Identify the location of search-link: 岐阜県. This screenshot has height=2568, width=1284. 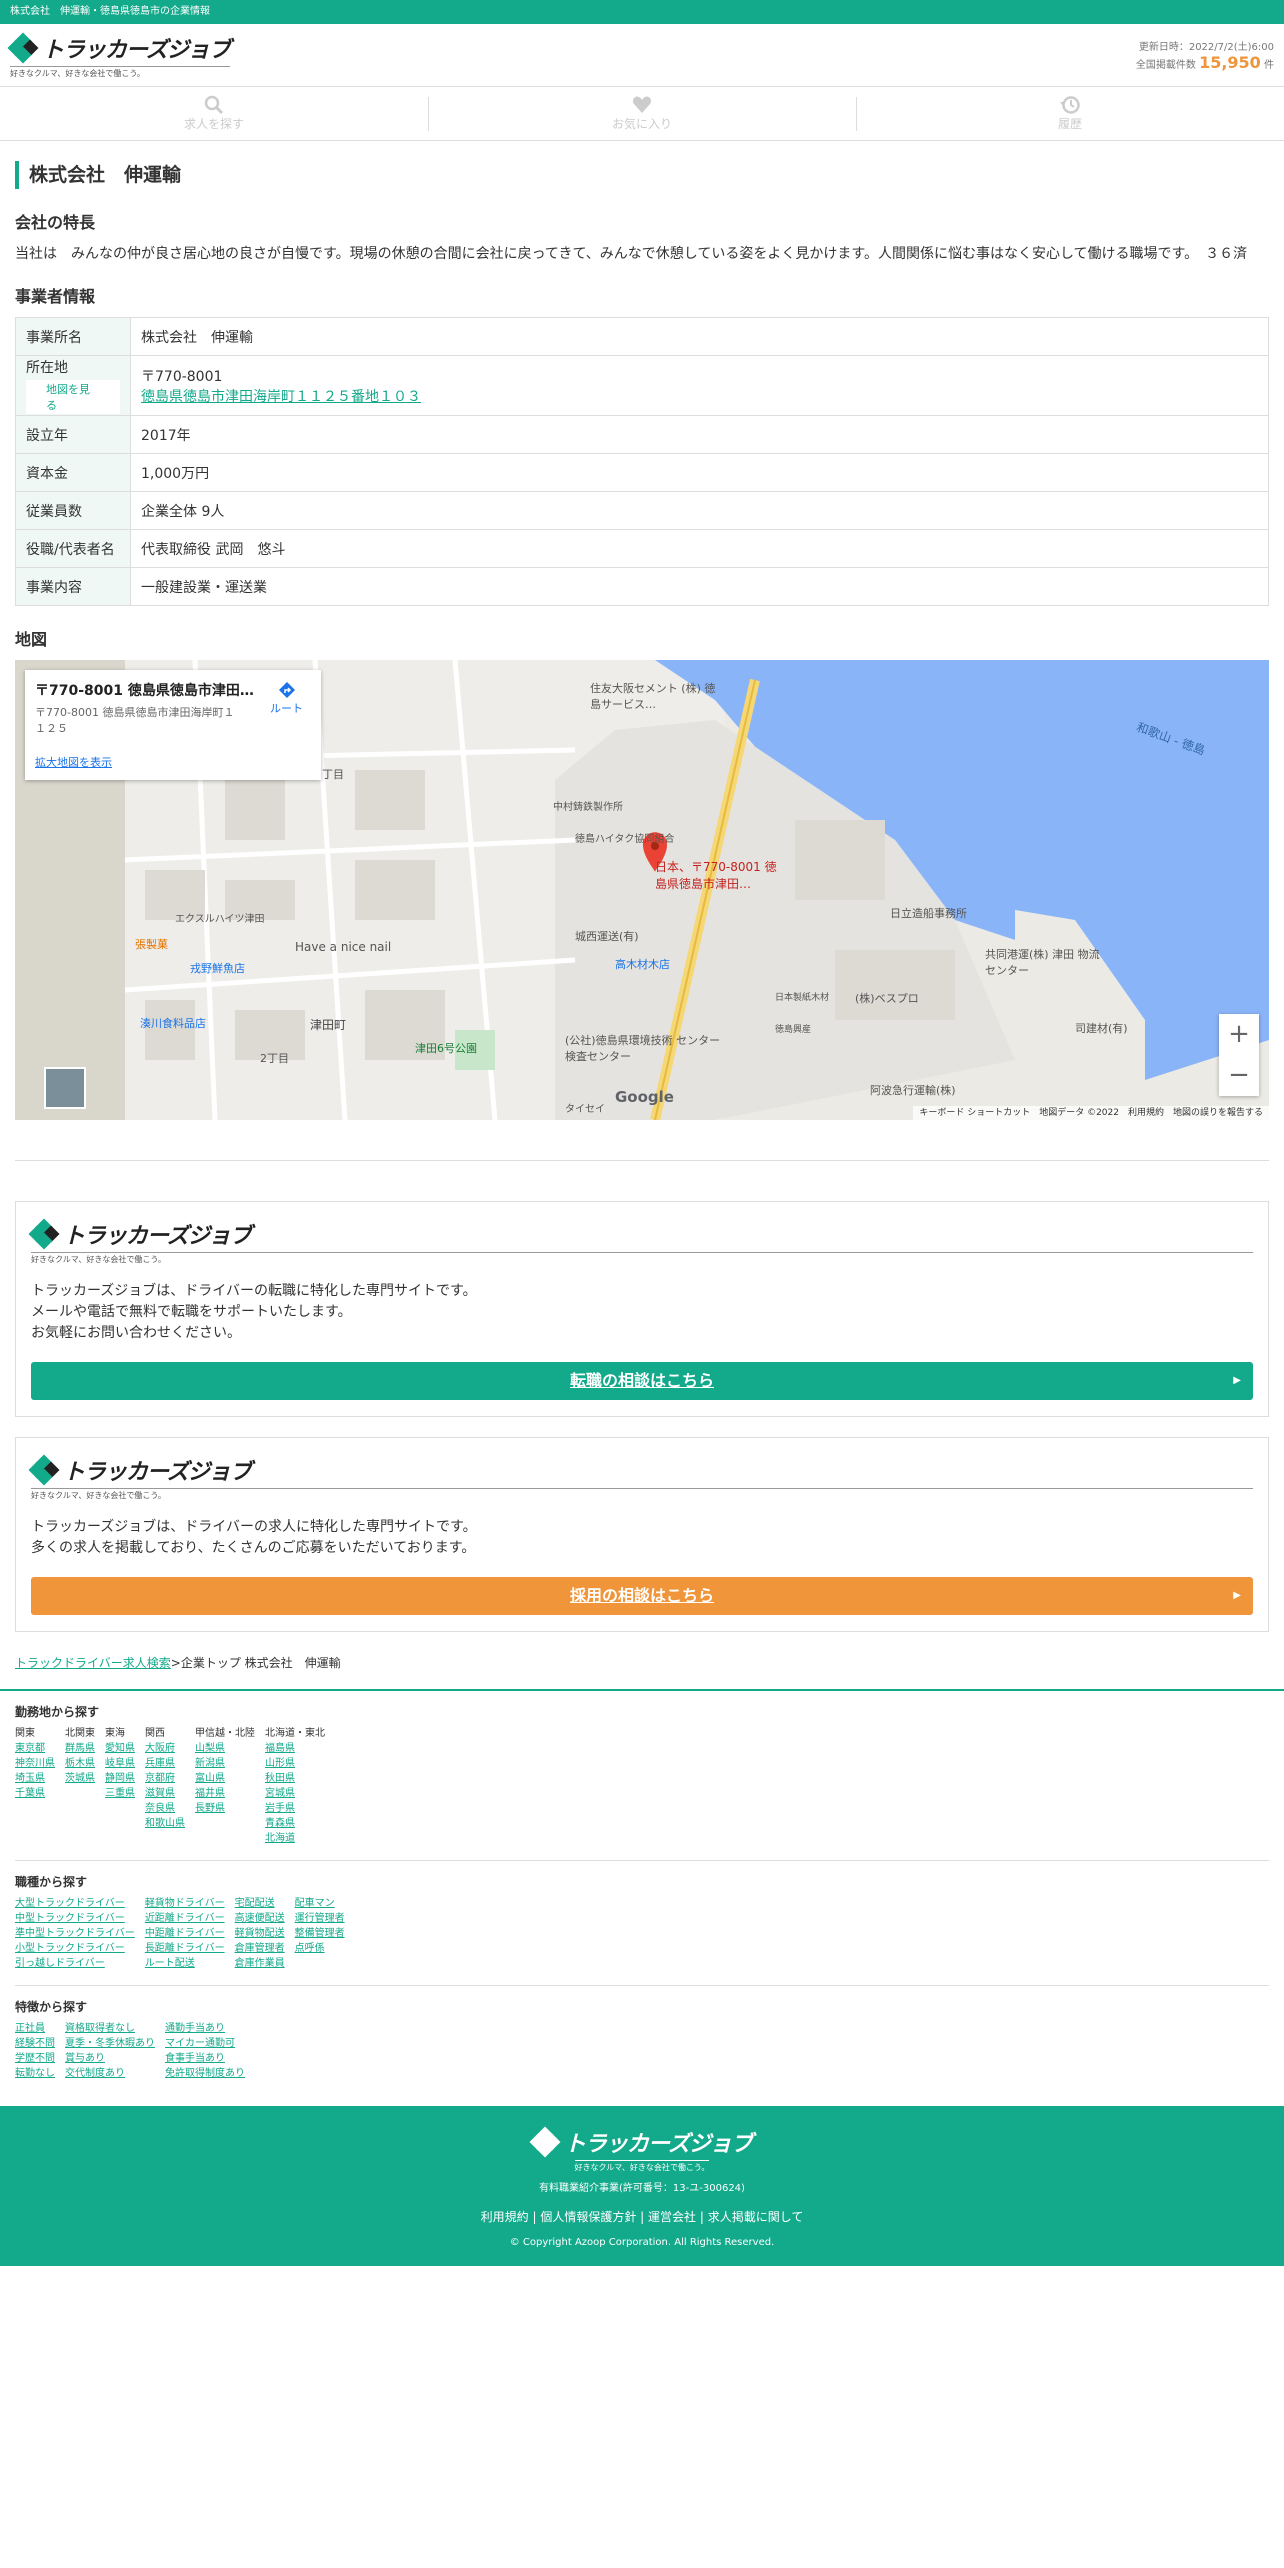
(120, 1763).